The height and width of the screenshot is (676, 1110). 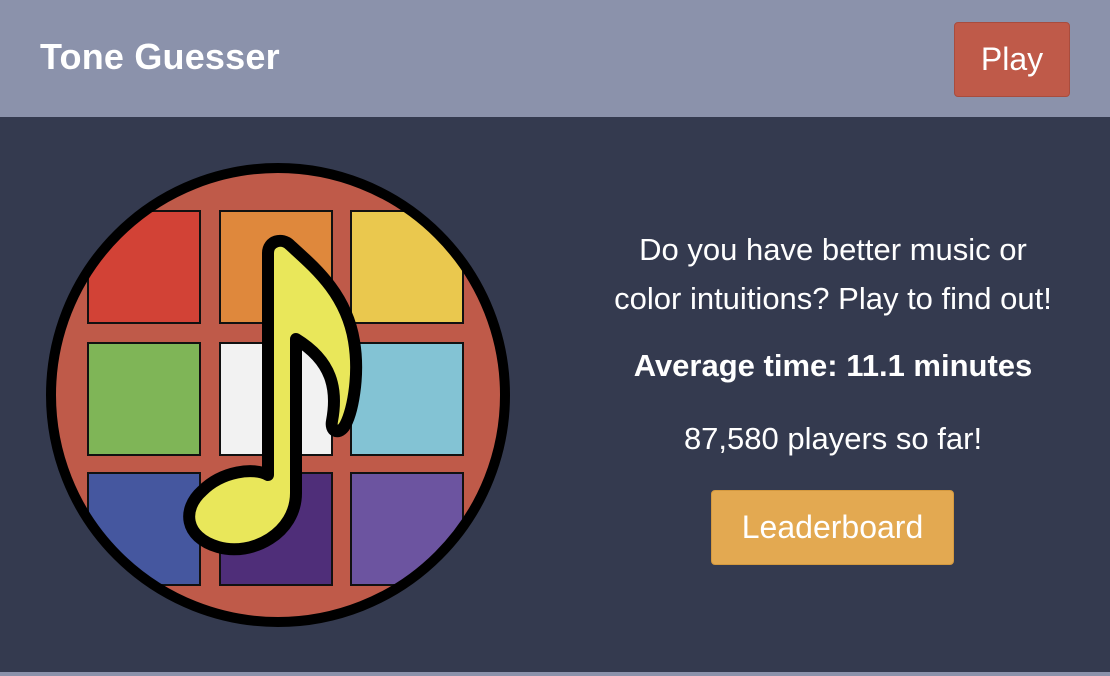 I want to click on play-button: Play, so click(x=1012, y=59).